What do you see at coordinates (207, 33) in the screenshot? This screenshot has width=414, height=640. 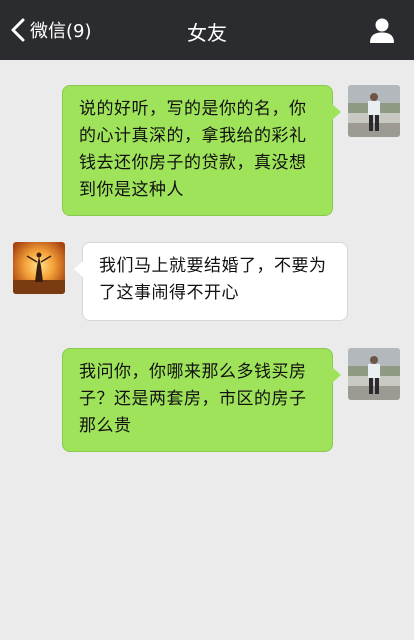 I see `chat-title: 女友` at bounding box center [207, 33].